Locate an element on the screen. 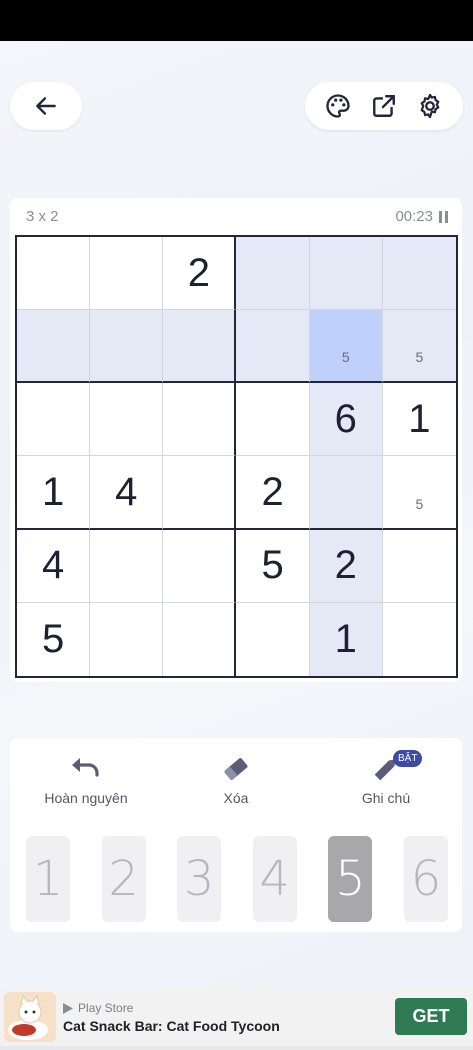 Image resolution: width=473 pixels, height=1050 pixels. number-key-2: 2 is located at coordinates (123, 879).